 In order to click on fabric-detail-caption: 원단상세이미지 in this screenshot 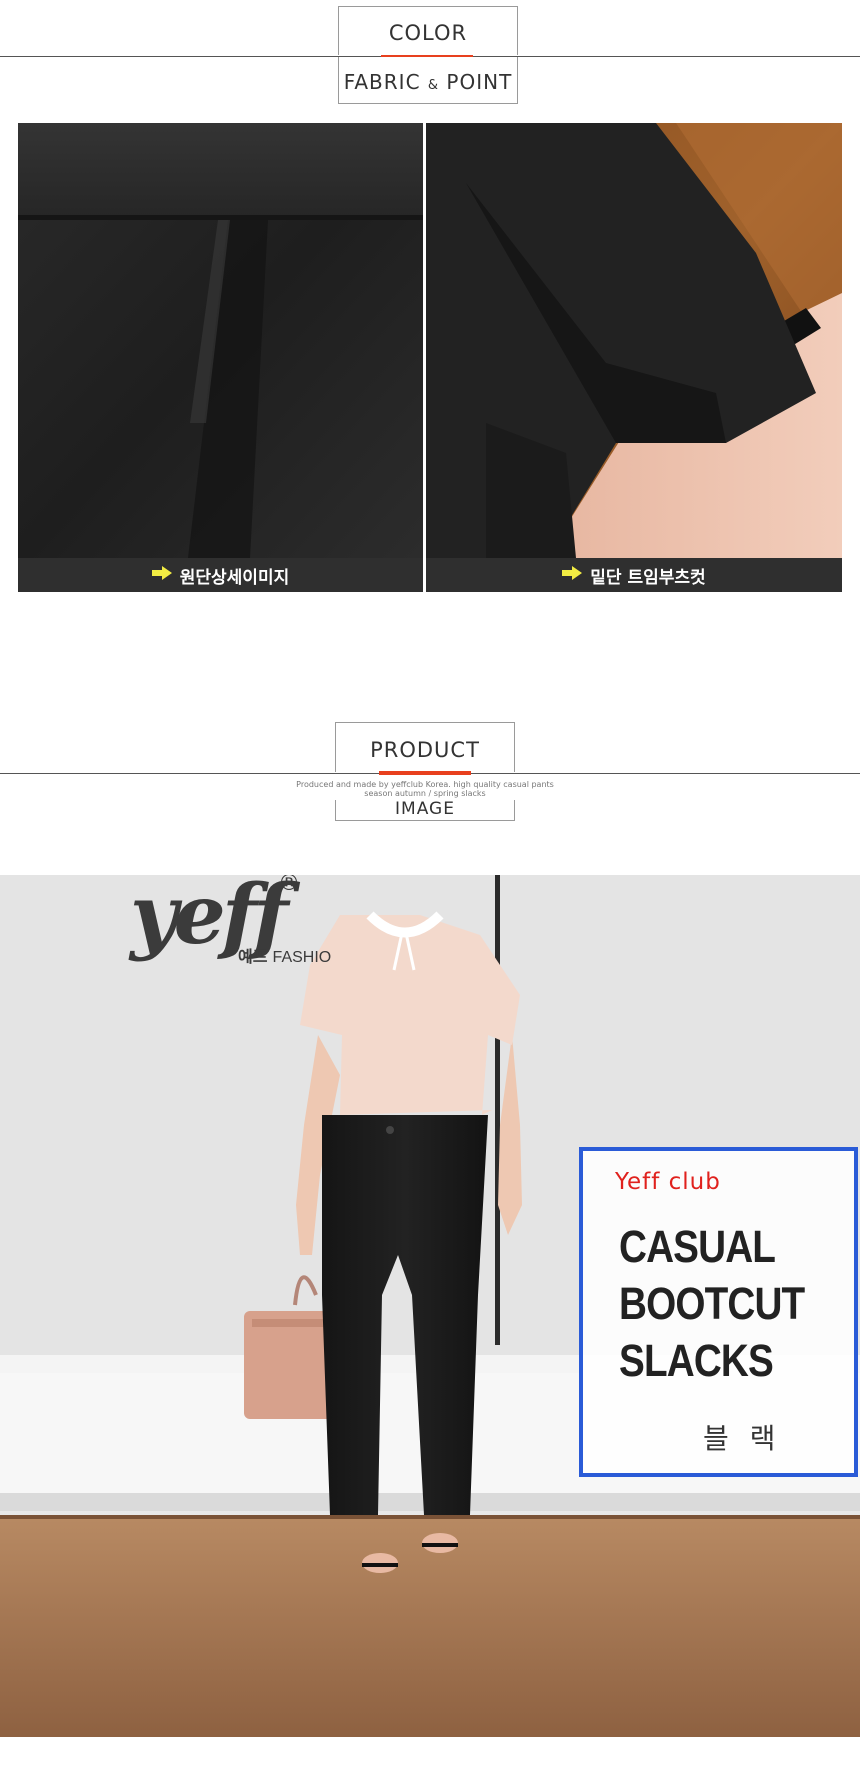, I will do `click(220, 575)`.